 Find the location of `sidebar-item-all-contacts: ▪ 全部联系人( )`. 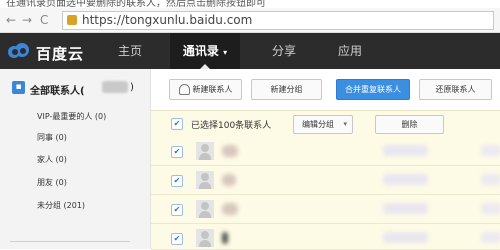

sidebar-item-all-contacts: ▪ 全部联系人( ) is located at coordinates (76, 88).